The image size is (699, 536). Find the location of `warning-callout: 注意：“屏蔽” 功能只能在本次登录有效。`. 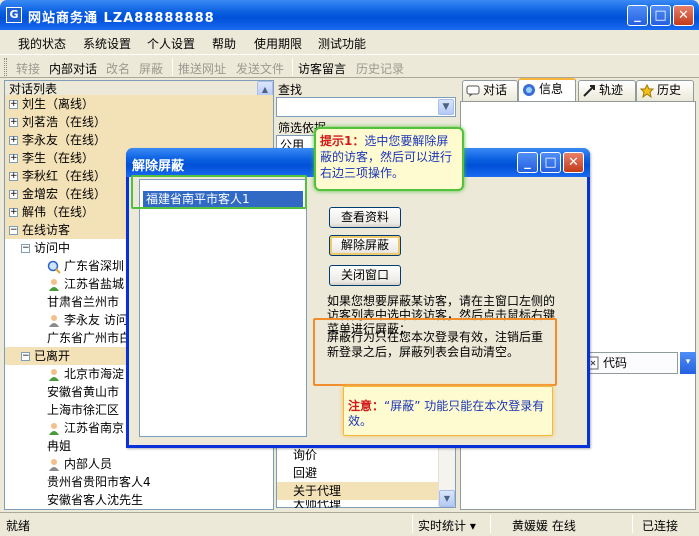

warning-callout: 注意：“屏蔽” 功能只能在本次登录有效。 is located at coordinates (448, 411).